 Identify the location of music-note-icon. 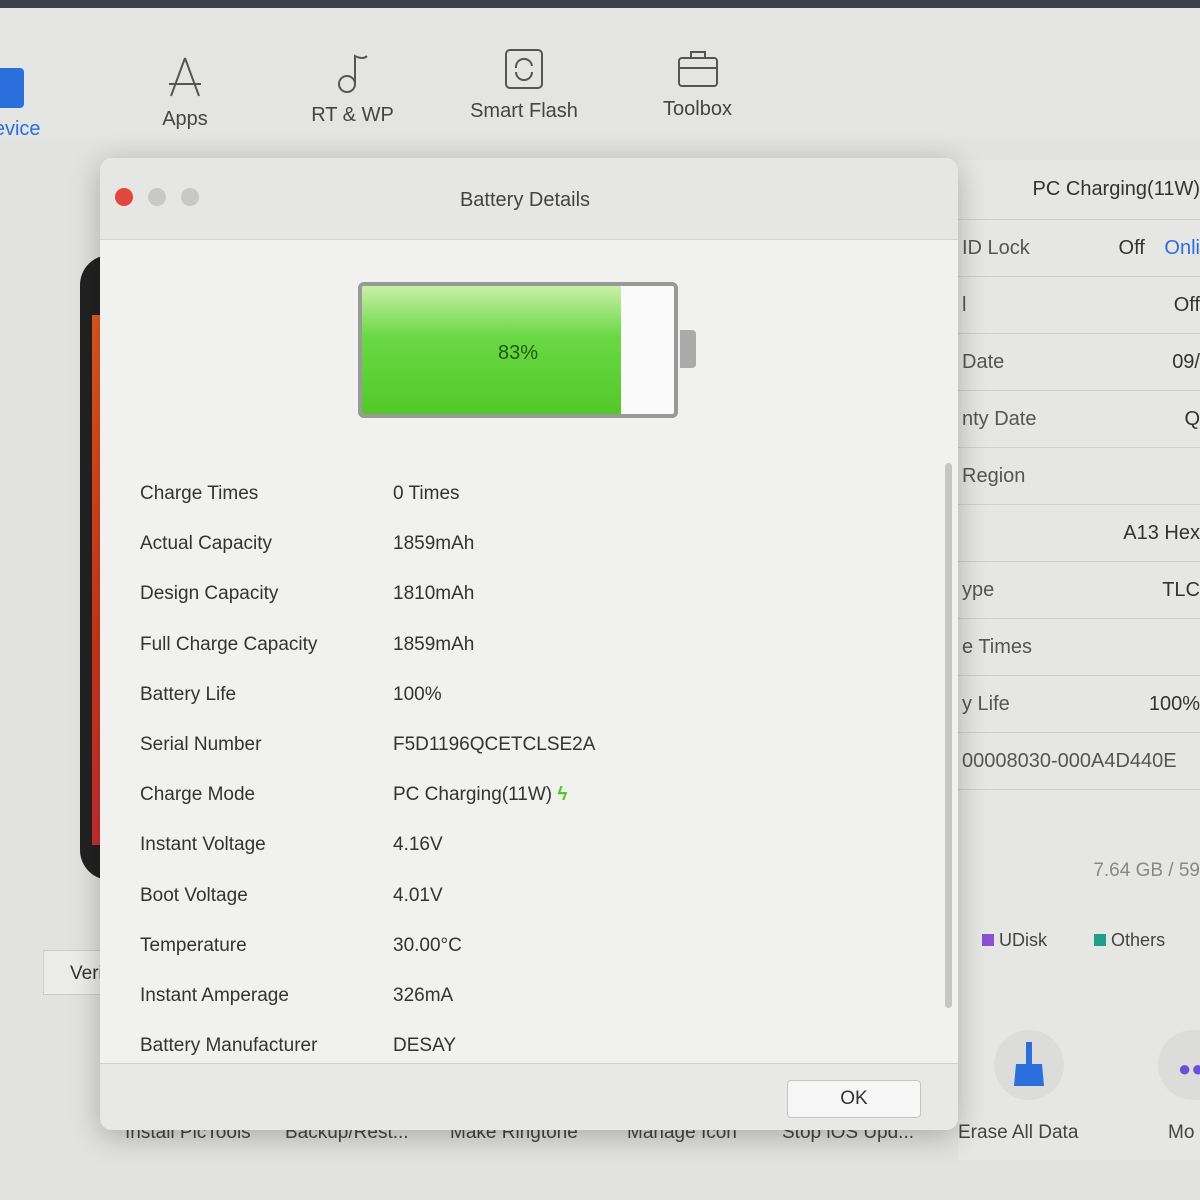
(352, 69).